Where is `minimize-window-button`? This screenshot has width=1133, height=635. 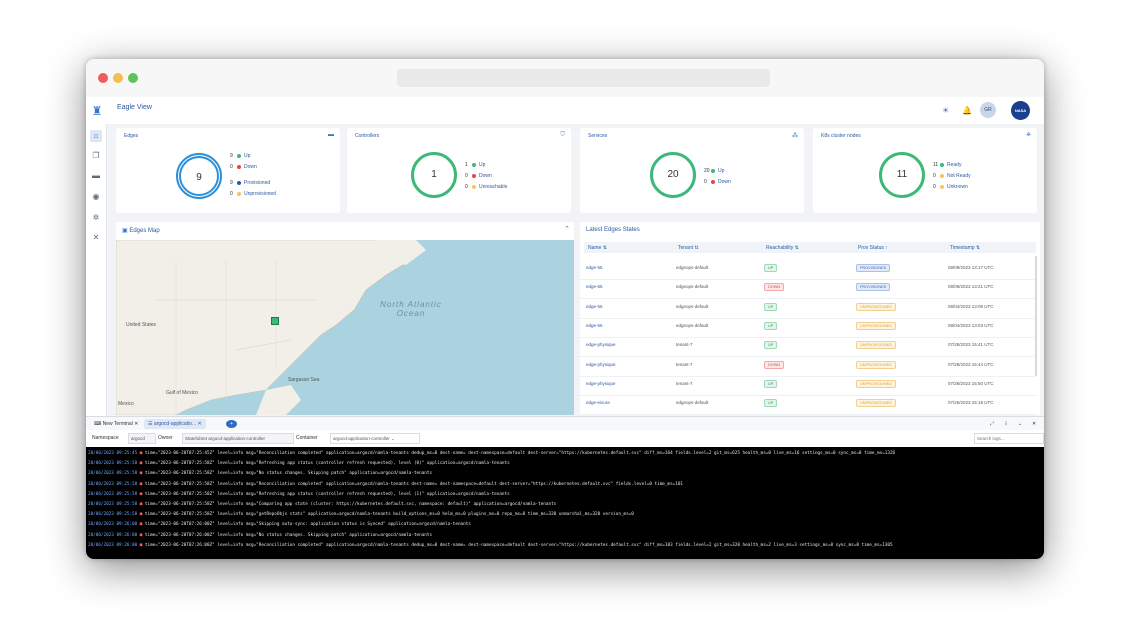 minimize-window-button is located at coordinates (118, 78).